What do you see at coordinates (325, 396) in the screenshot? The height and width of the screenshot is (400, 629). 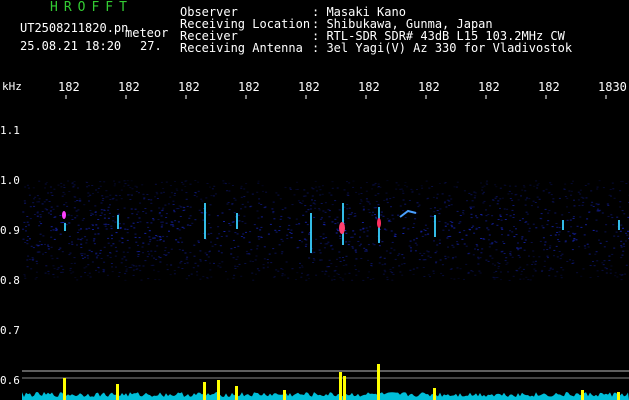 I see `signal-trace` at bounding box center [325, 396].